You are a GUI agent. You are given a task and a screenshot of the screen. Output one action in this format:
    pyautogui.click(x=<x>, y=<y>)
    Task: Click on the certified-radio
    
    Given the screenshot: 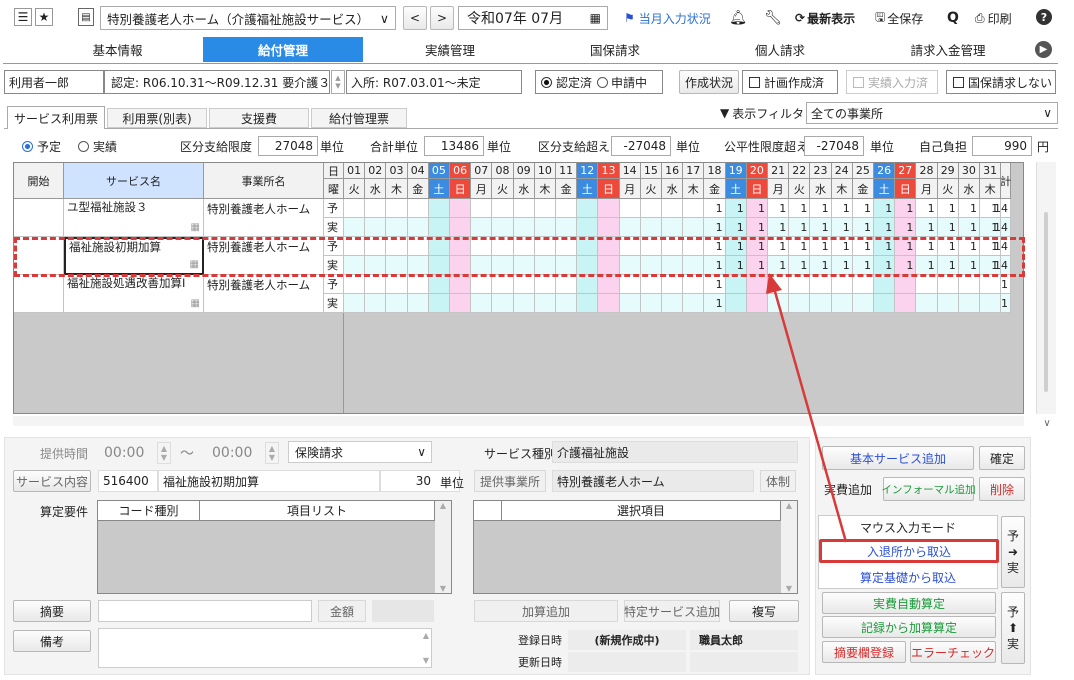 What is the action you would take?
    pyautogui.click(x=546, y=82)
    